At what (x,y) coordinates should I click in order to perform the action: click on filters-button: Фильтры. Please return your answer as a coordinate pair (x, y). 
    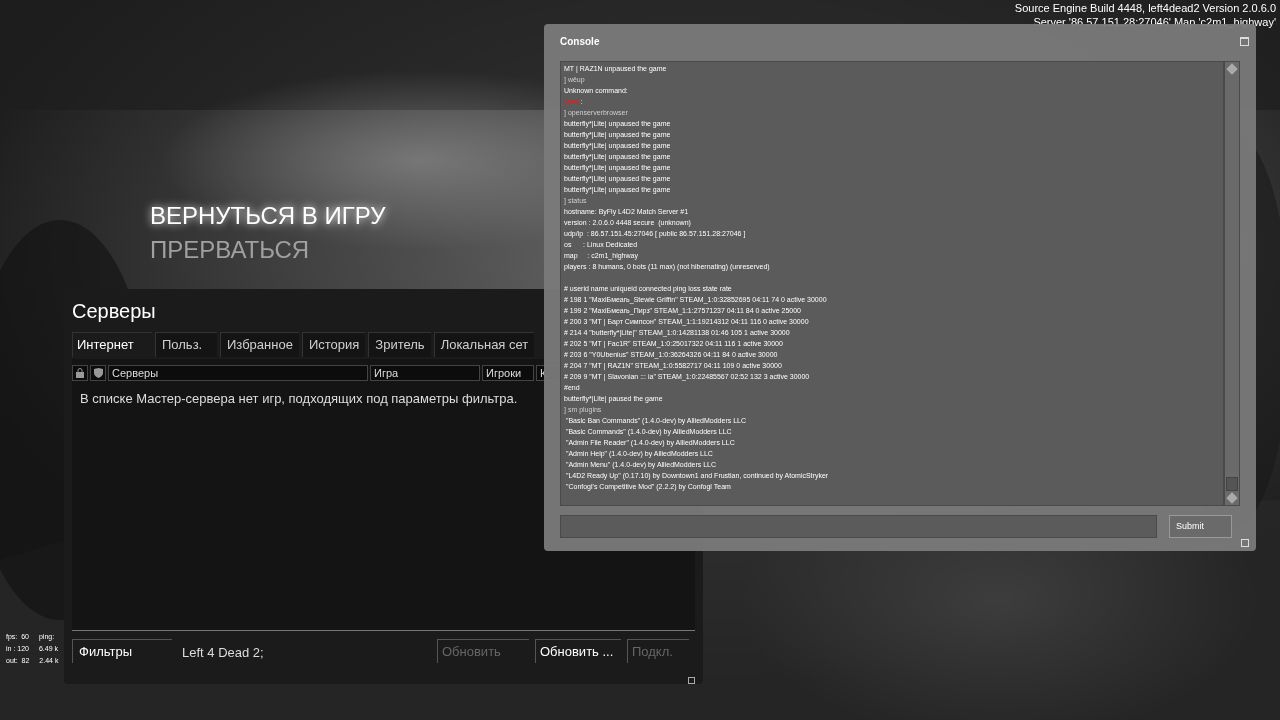
    Looking at the image, I should click on (122, 651).